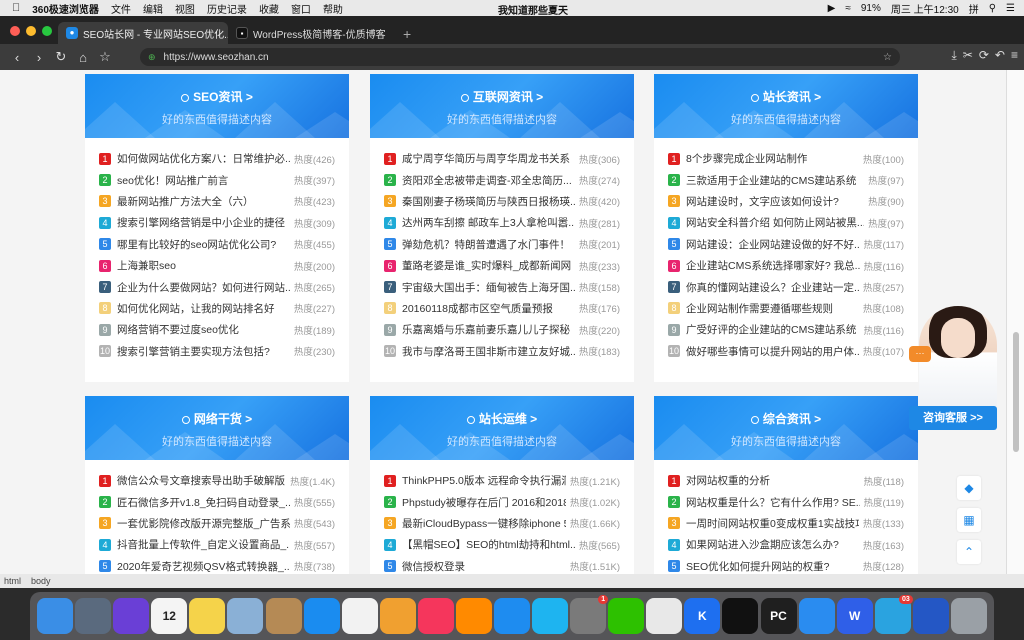 The image size is (1024, 640). I want to click on card-title: 站长资讯 >, so click(792, 97).